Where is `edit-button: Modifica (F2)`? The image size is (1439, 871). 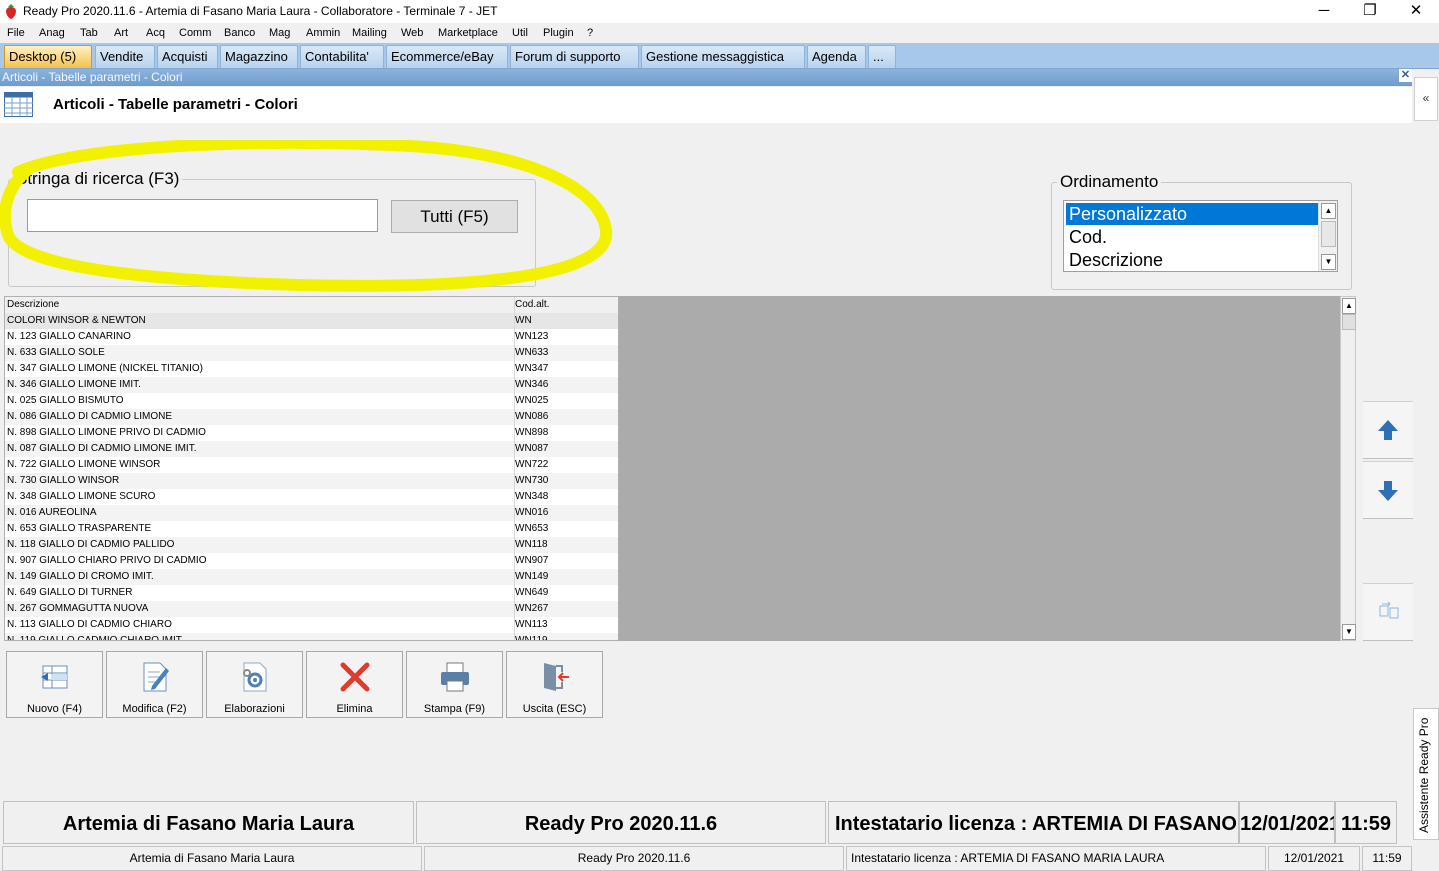 edit-button: Modifica (F2) is located at coordinates (154, 684).